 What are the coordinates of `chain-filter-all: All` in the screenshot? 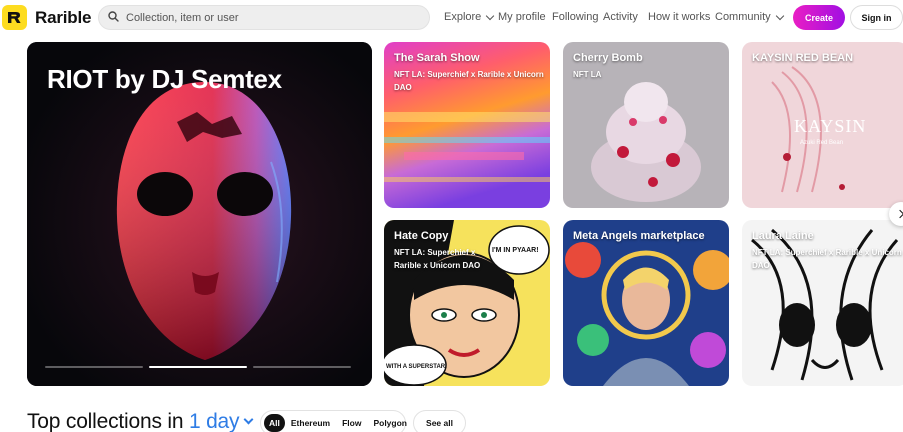 It's located at (274, 423).